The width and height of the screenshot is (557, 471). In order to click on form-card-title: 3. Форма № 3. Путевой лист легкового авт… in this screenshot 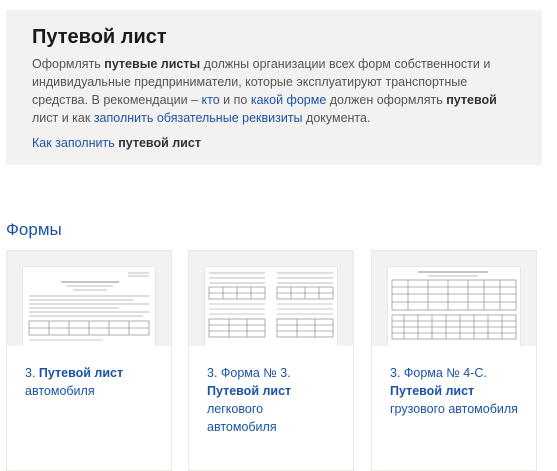, I will do `click(271, 391)`.